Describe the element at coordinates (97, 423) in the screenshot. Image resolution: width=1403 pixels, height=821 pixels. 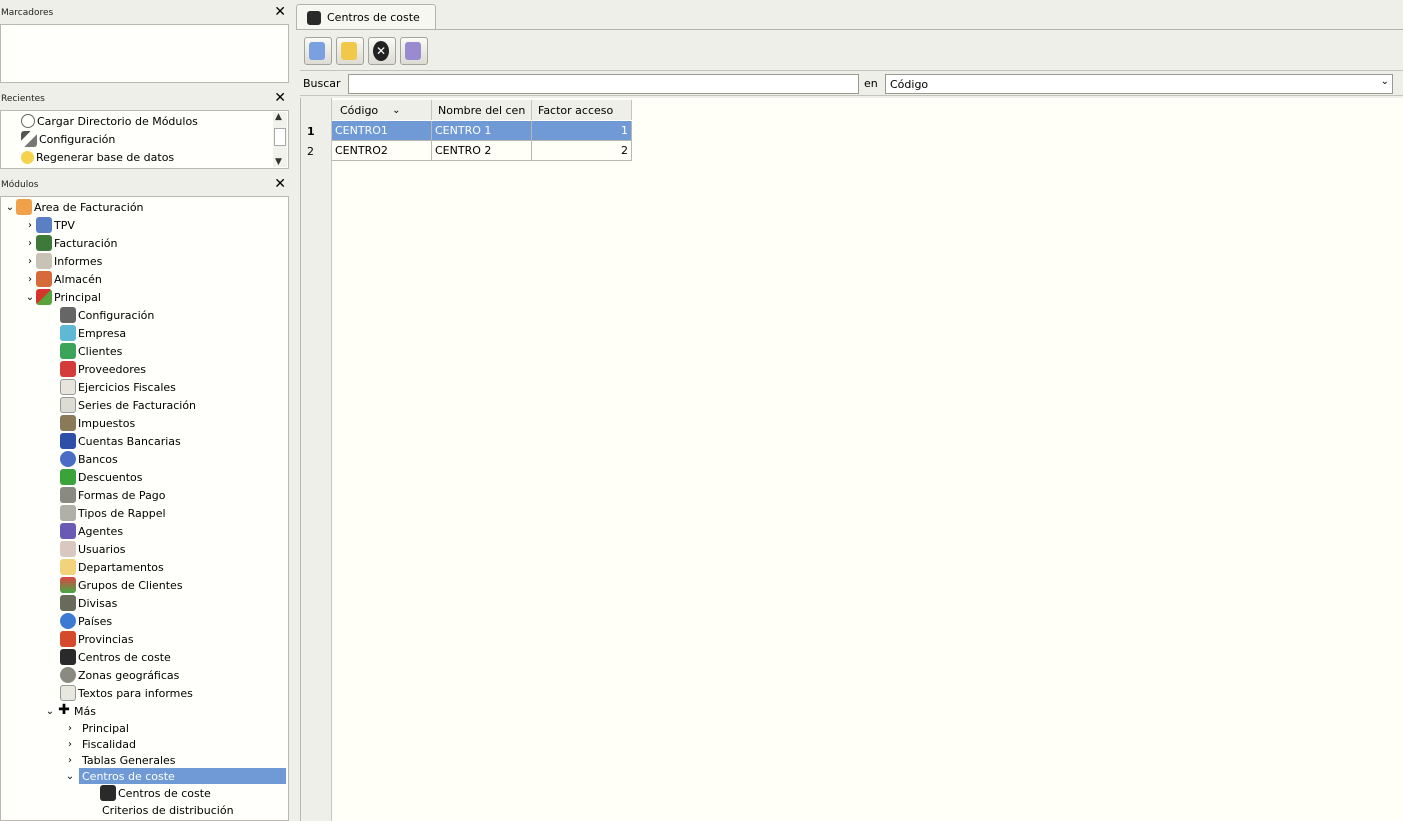
I see `tree-item-impuestos: Impuestos` at that location.